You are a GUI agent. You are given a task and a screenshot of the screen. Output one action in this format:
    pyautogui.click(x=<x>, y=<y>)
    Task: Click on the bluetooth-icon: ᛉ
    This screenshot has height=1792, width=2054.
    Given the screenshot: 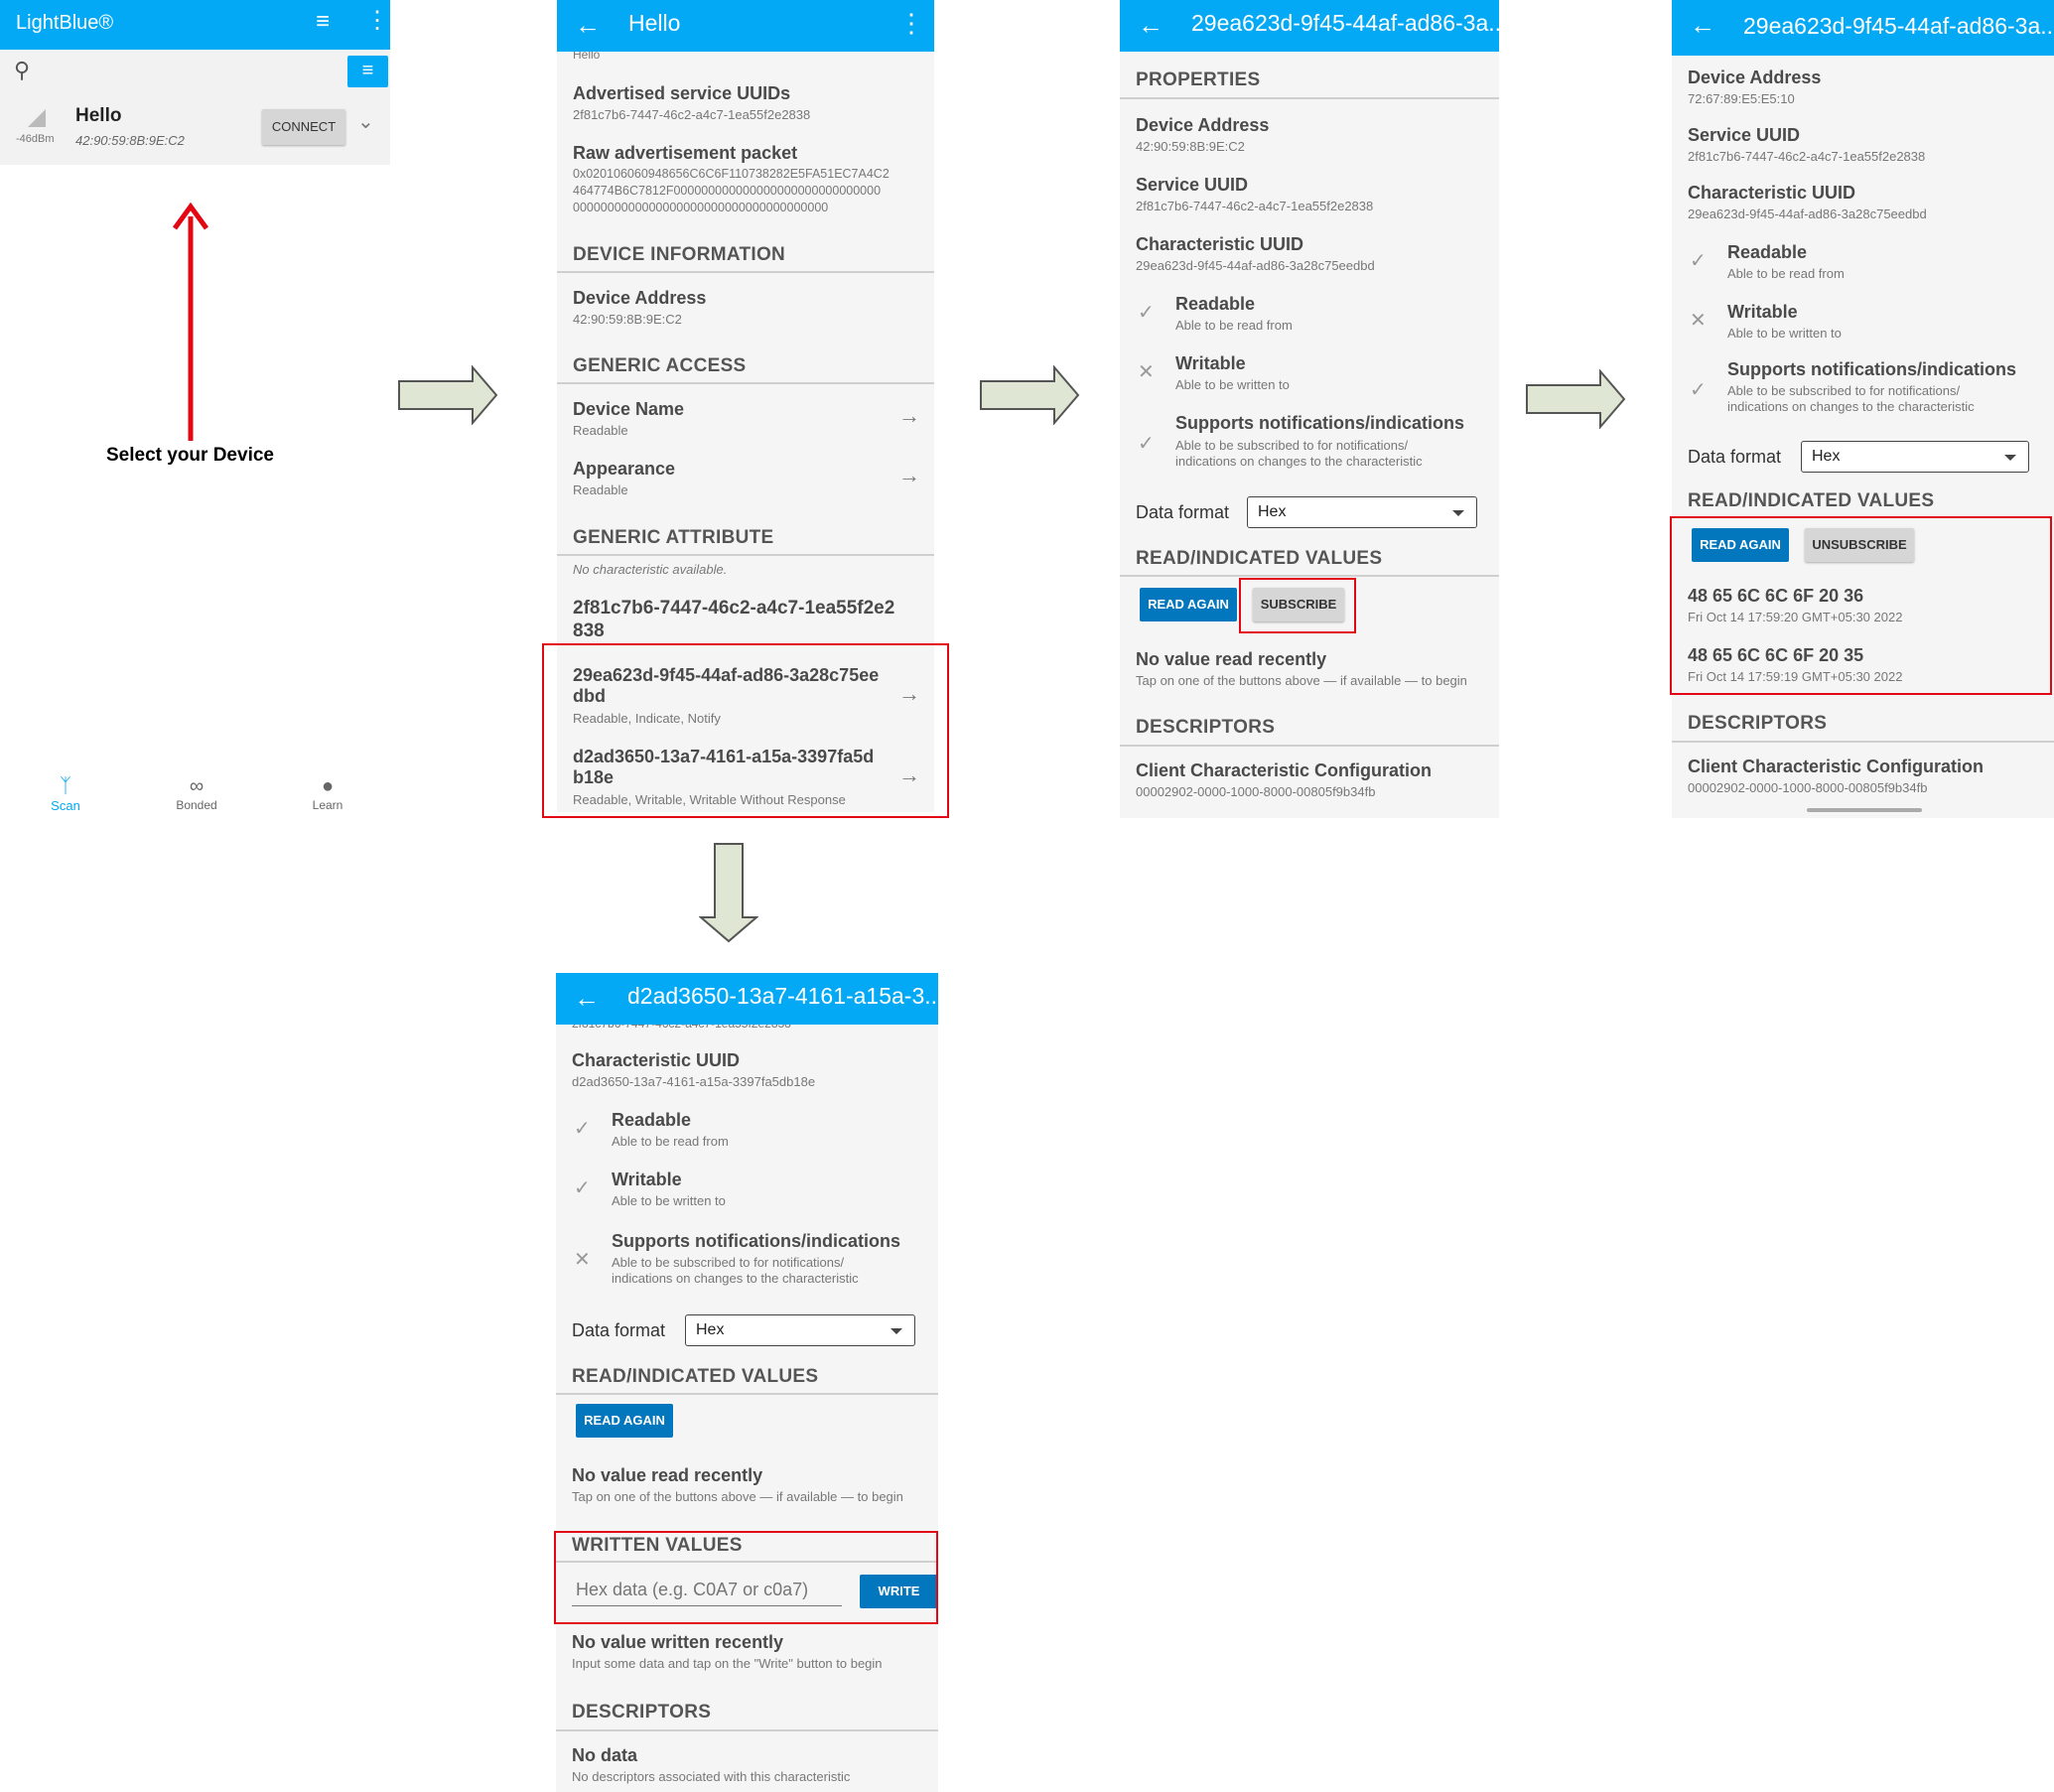 What is the action you would take?
    pyautogui.click(x=66, y=786)
    